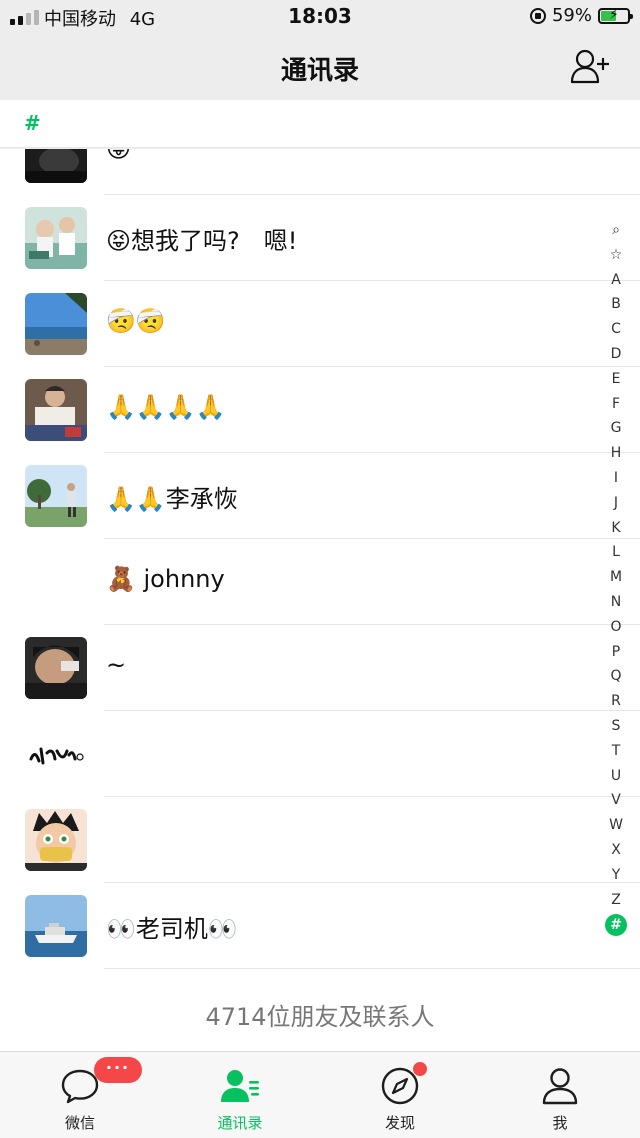 Image resolution: width=640 pixels, height=1138 pixels. What do you see at coordinates (79, 1123) in the screenshot?
I see `tab-label: 微信` at bounding box center [79, 1123].